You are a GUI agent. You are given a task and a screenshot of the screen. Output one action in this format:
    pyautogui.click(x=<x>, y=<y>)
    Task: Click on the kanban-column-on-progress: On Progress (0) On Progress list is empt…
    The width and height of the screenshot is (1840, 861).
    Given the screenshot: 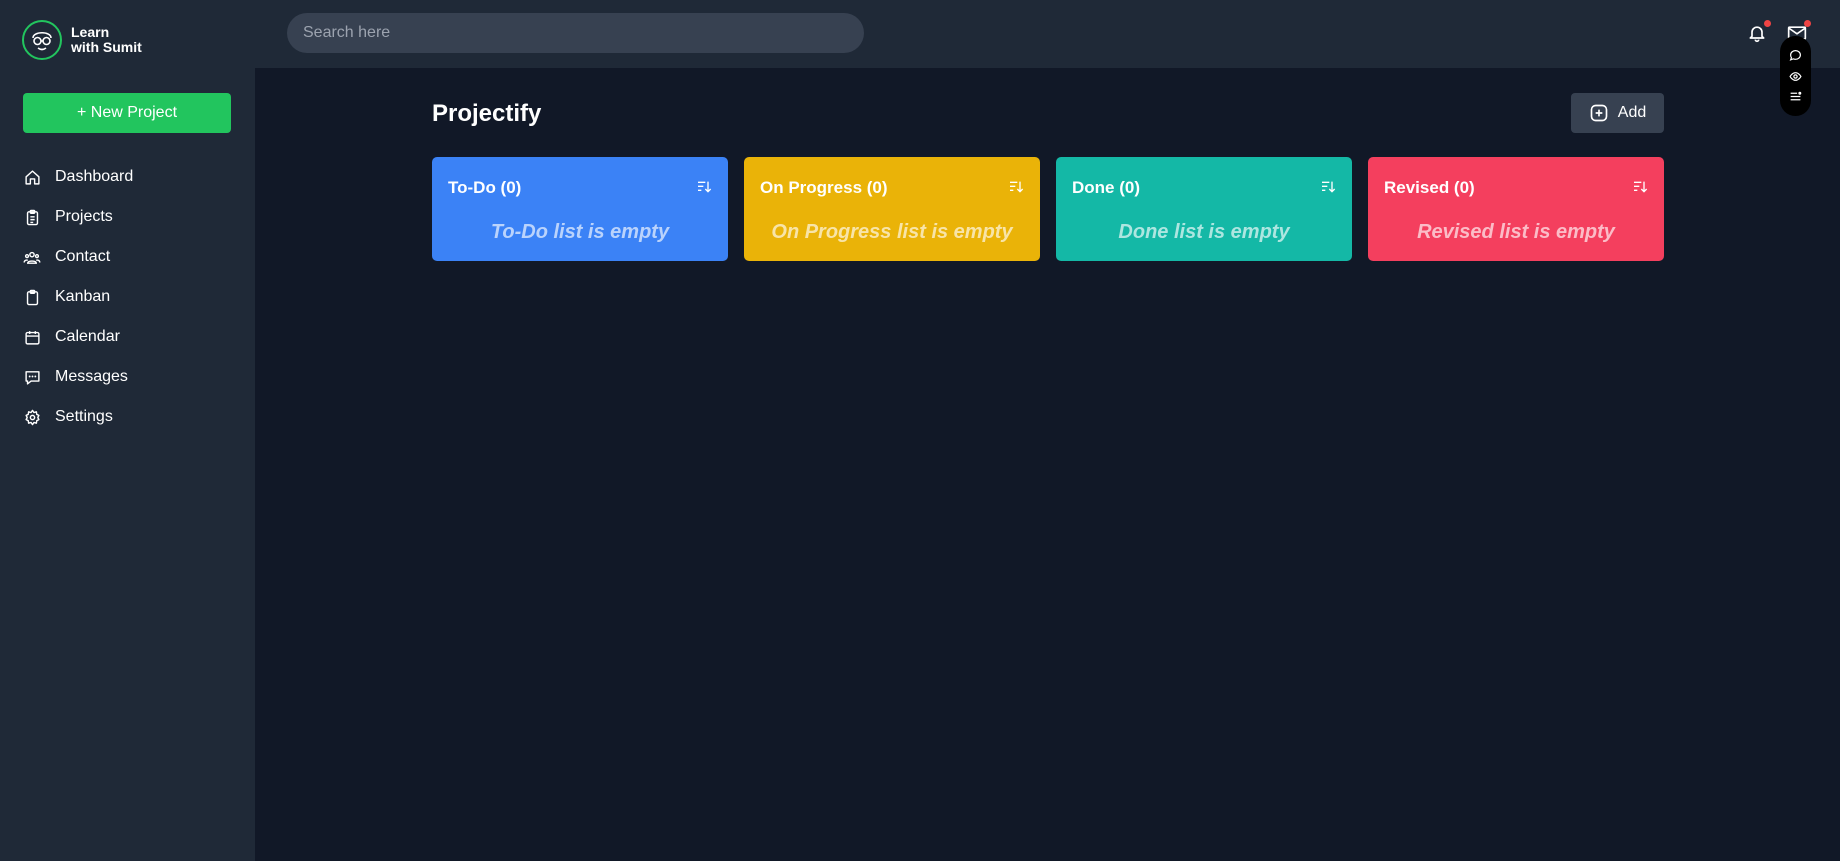 What is the action you would take?
    pyautogui.click(x=892, y=209)
    